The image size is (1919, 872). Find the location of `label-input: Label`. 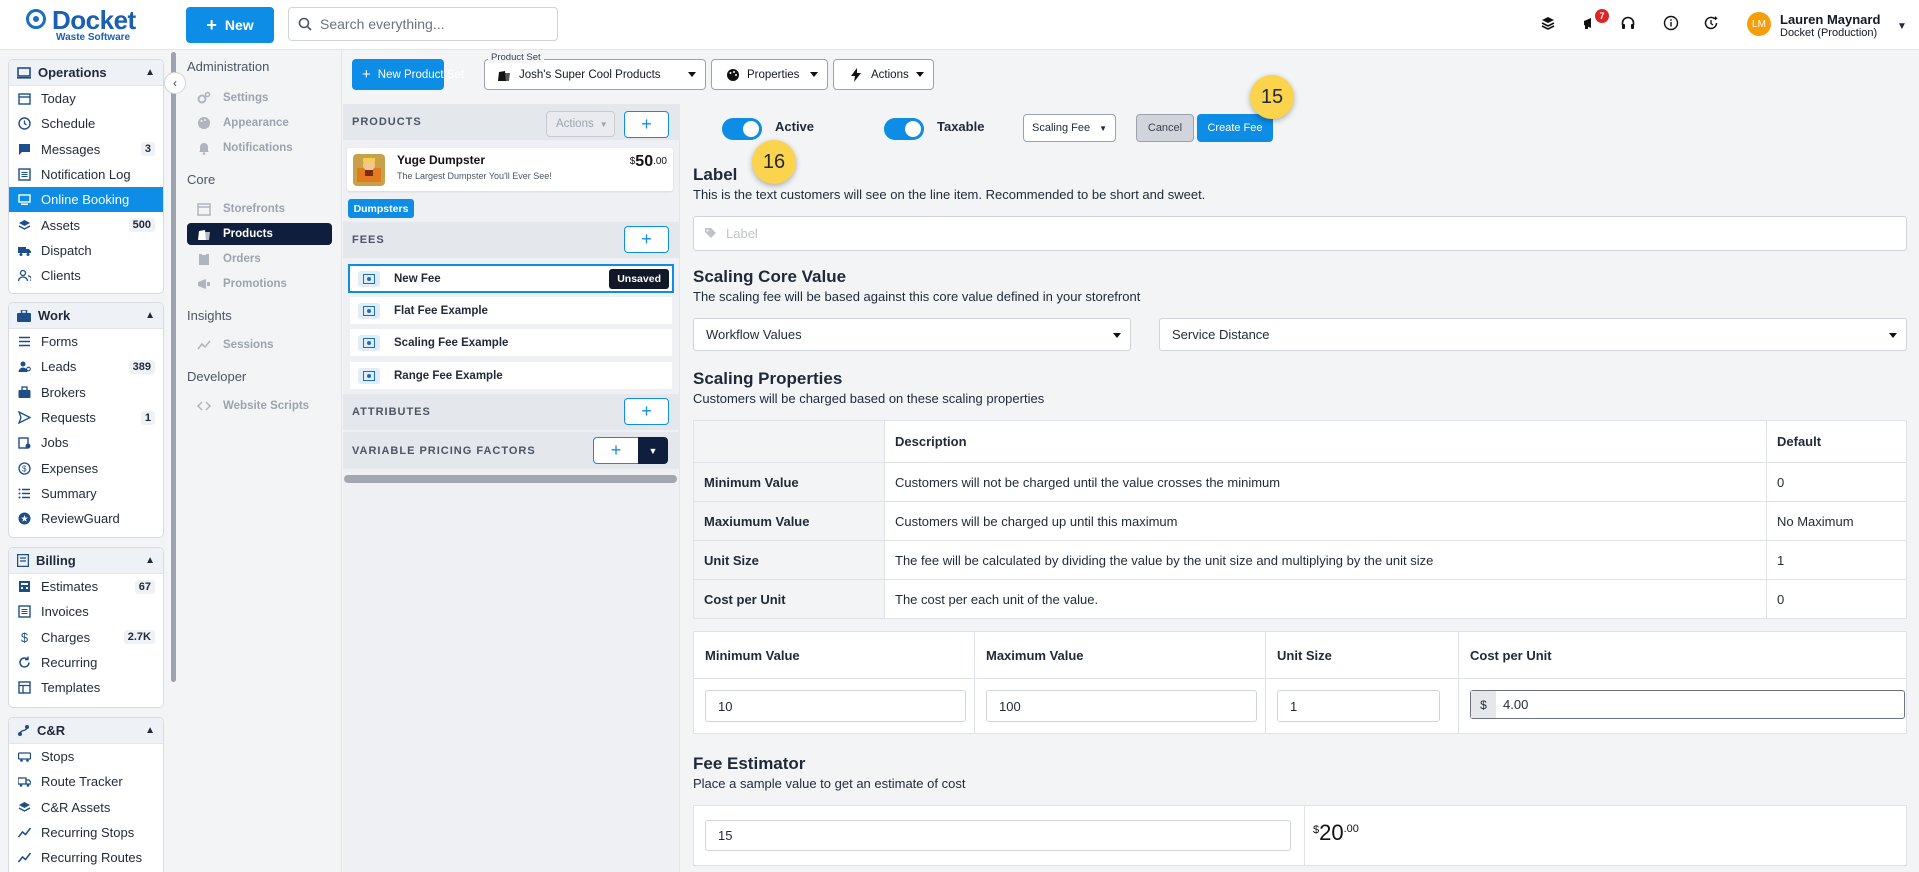

label-input: Label is located at coordinates (1300, 233).